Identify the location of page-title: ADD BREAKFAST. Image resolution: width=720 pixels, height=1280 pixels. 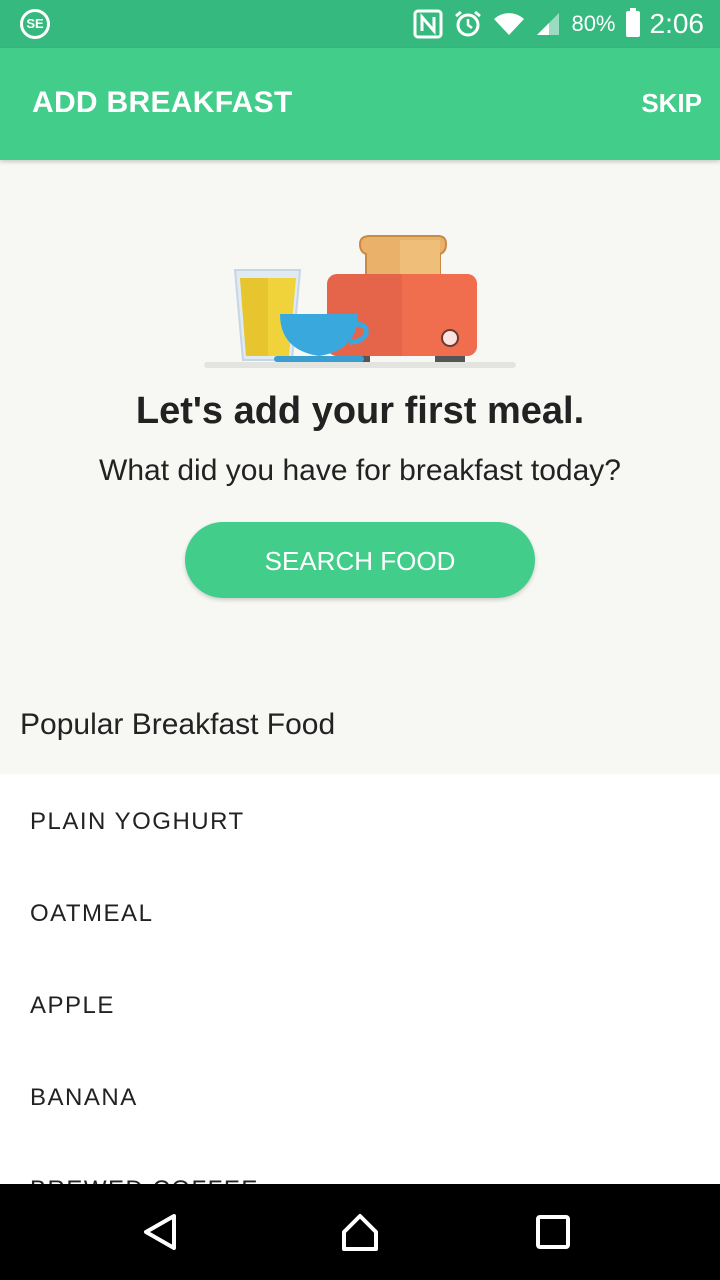
(162, 102).